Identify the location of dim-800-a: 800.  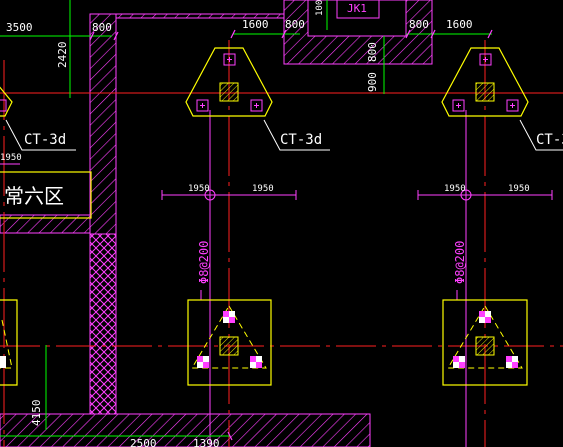
(295, 24).